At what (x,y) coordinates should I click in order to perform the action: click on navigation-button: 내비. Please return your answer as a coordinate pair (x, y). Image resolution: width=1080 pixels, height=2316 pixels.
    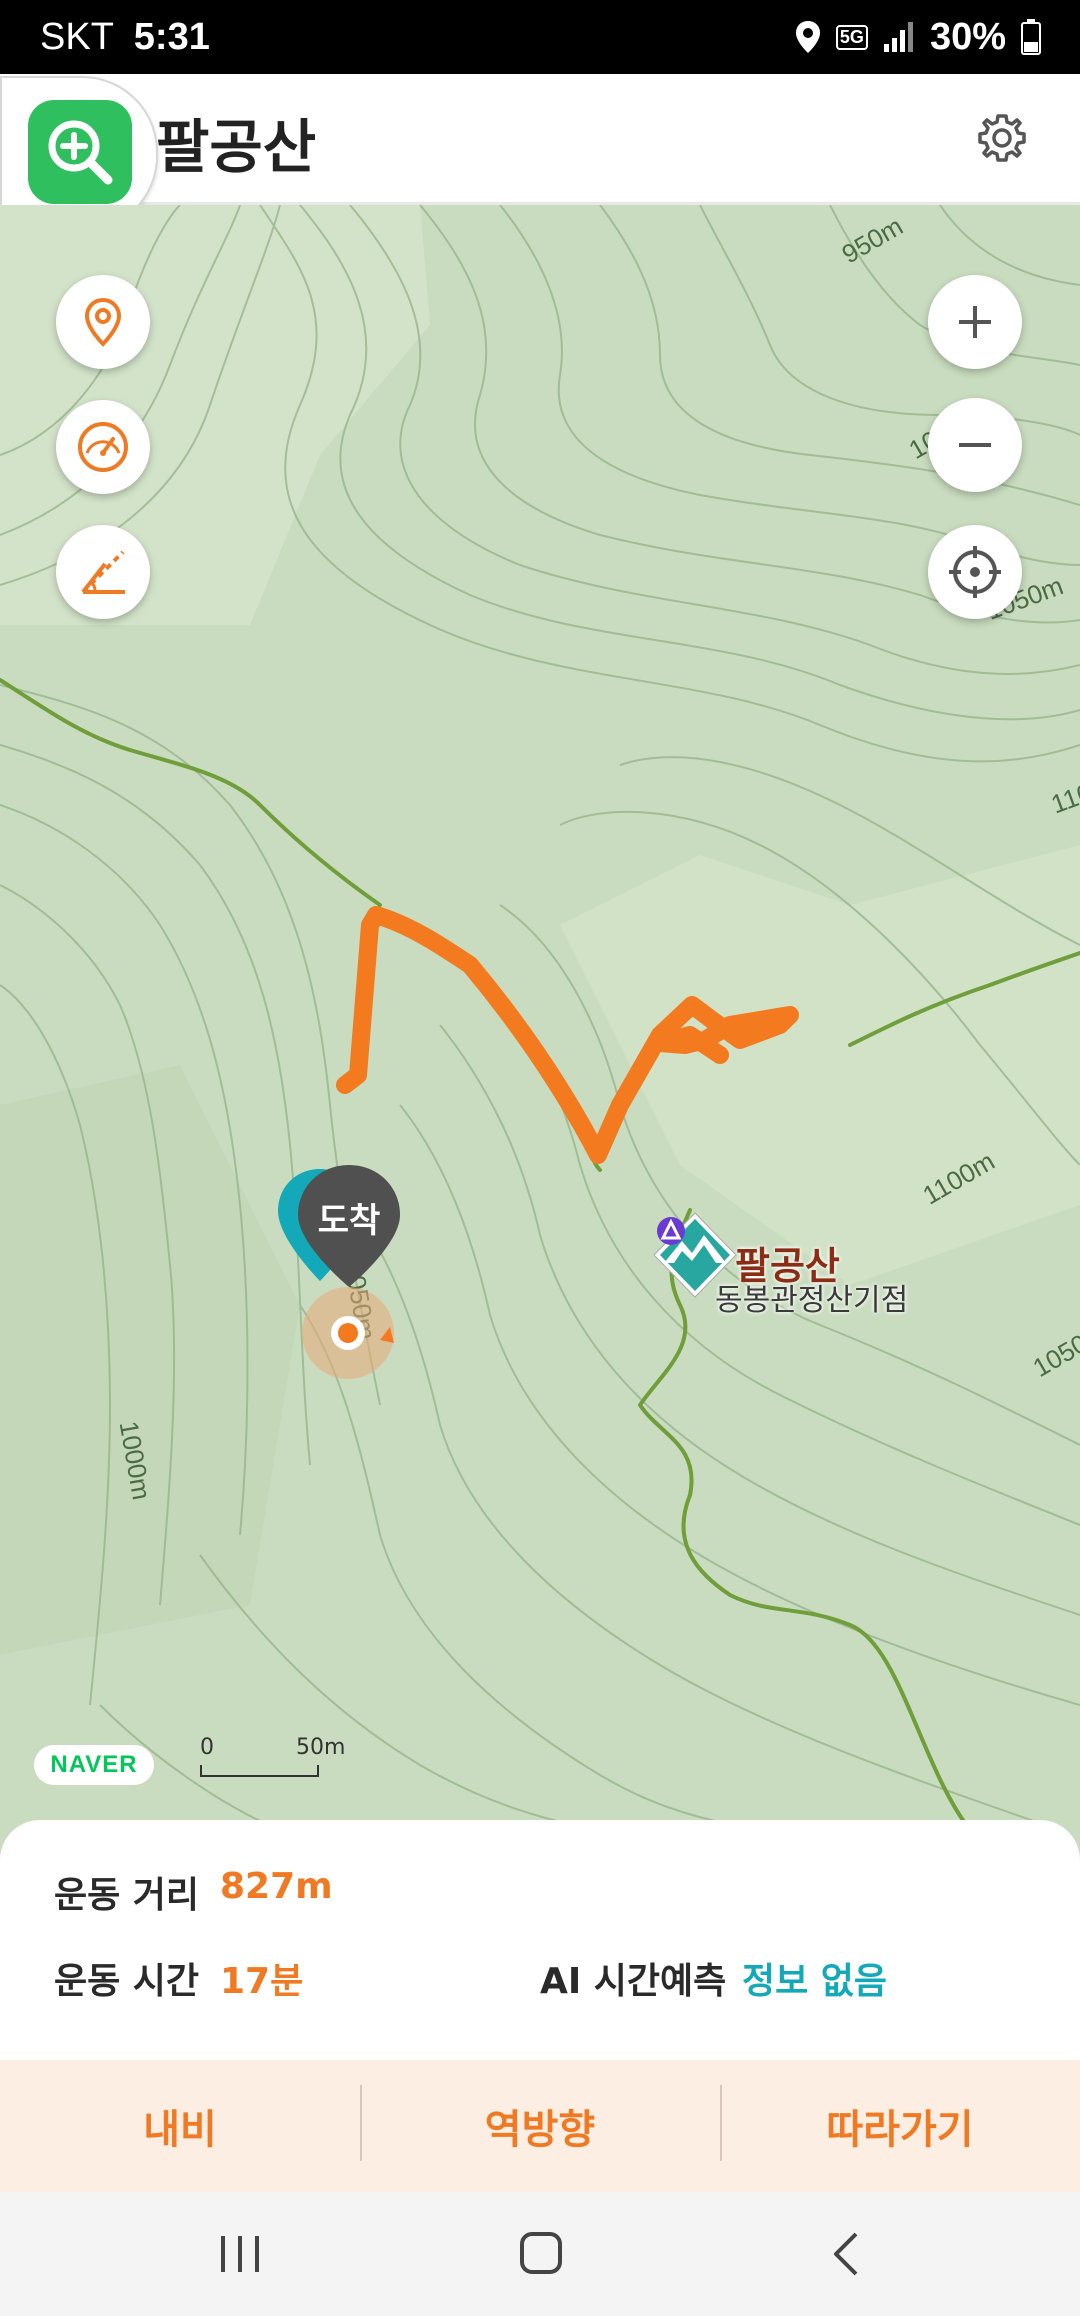
    Looking at the image, I should click on (180, 2126).